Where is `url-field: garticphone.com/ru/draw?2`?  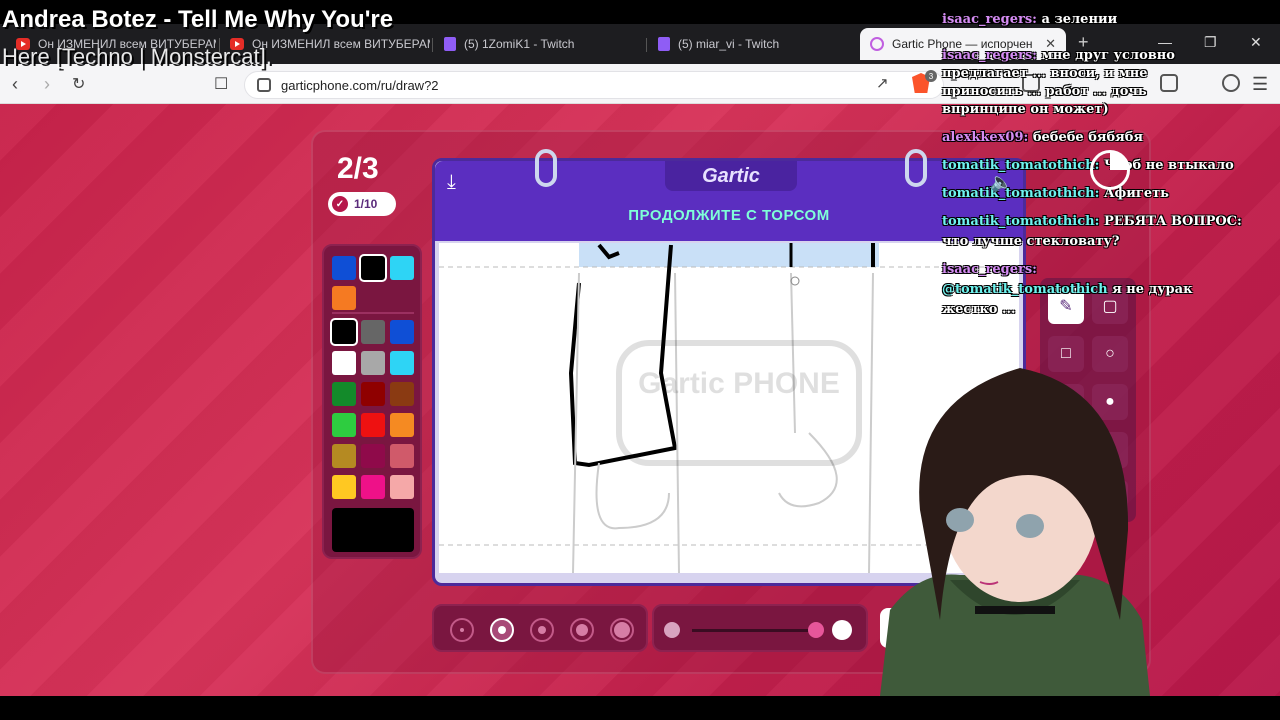 url-field: garticphone.com/ru/draw?2 is located at coordinates (594, 85).